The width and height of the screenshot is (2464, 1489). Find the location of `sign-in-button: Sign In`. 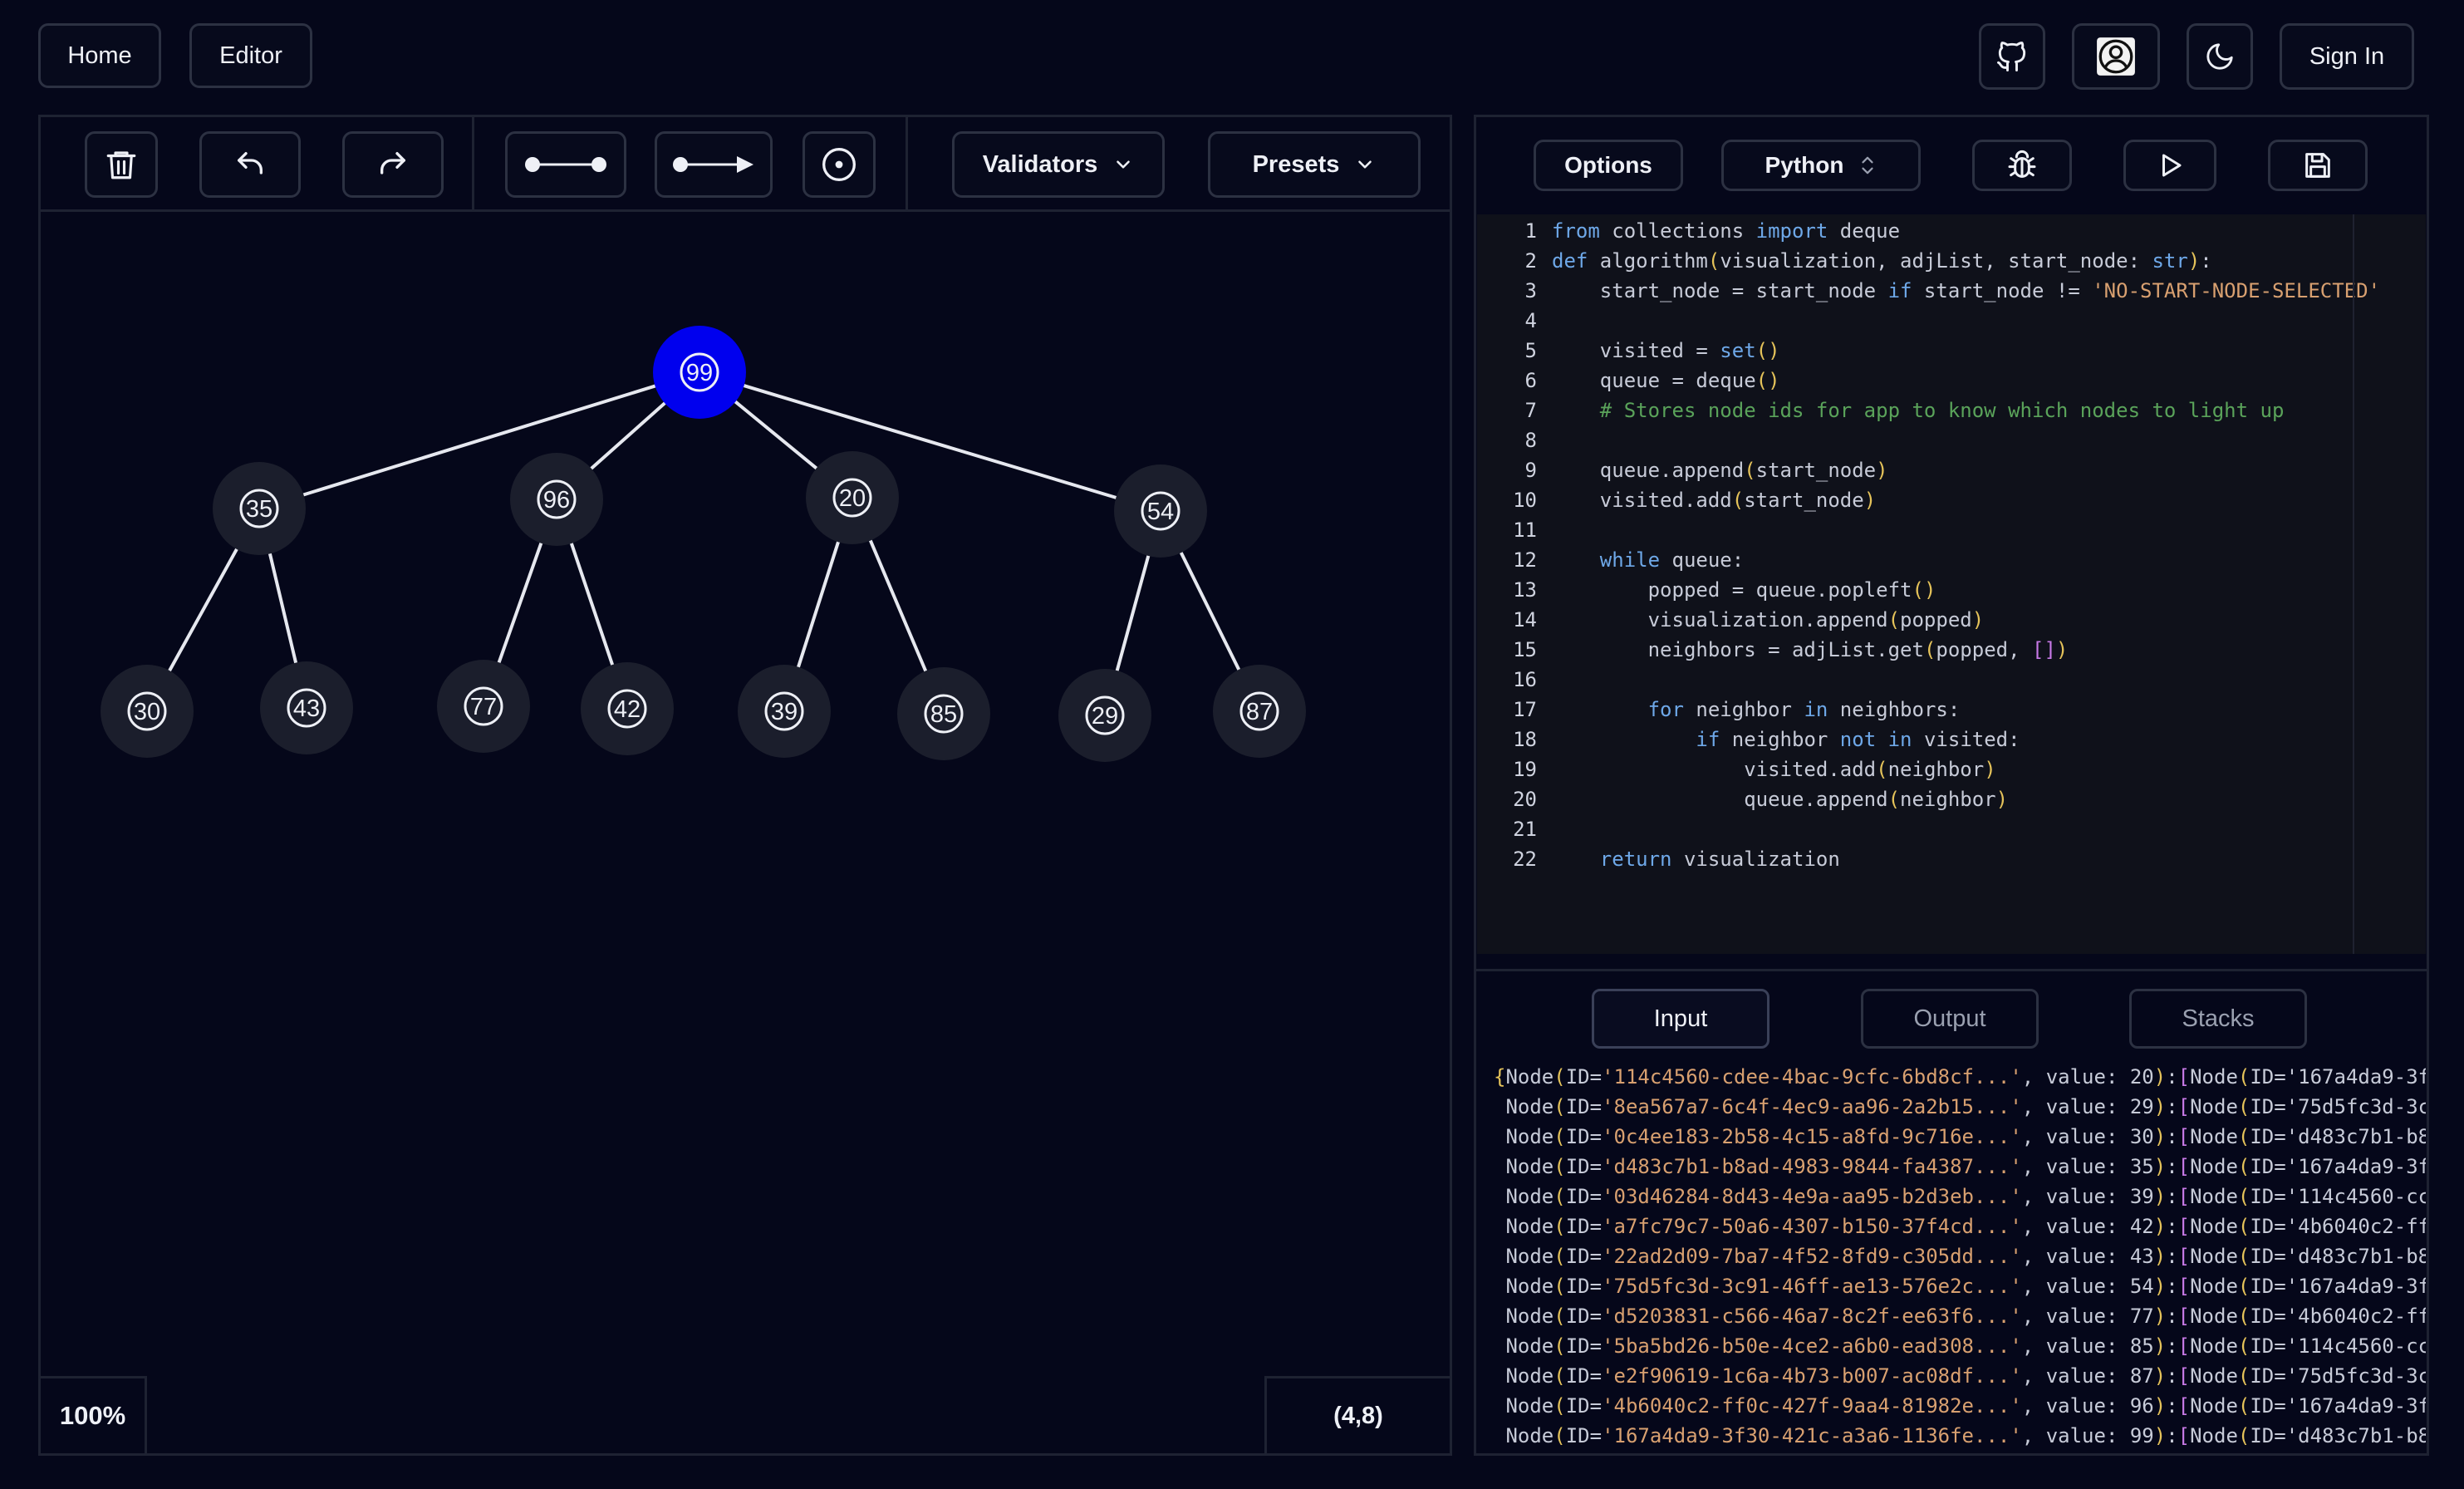

sign-in-button: Sign In is located at coordinates (2347, 57).